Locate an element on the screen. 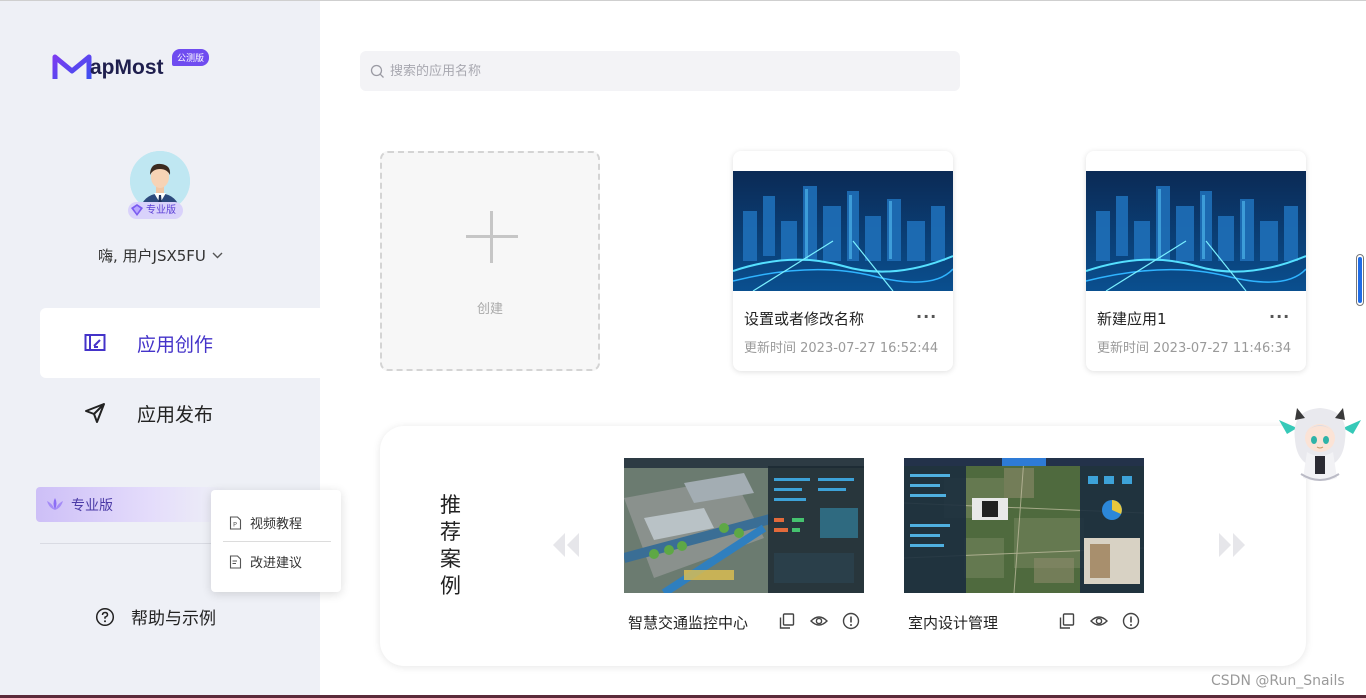 The width and height of the screenshot is (1366, 698). logo-text: apMost is located at coordinates (127, 67).